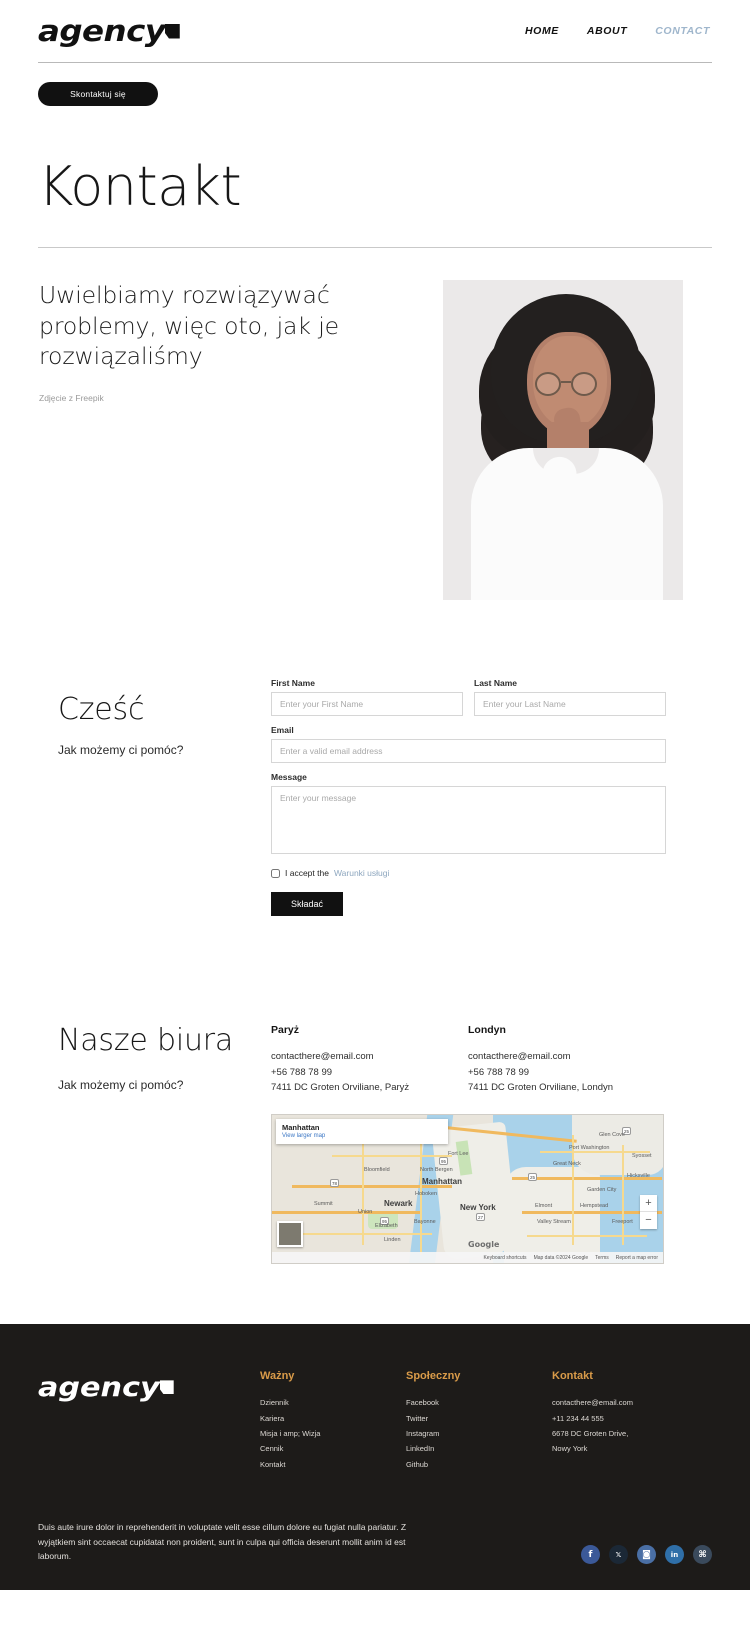 Image resolution: width=750 pixels, height=1638 pixels. I want to click on social-links: f 𝕏 ◙ in ⌘, so click(646, 1555).